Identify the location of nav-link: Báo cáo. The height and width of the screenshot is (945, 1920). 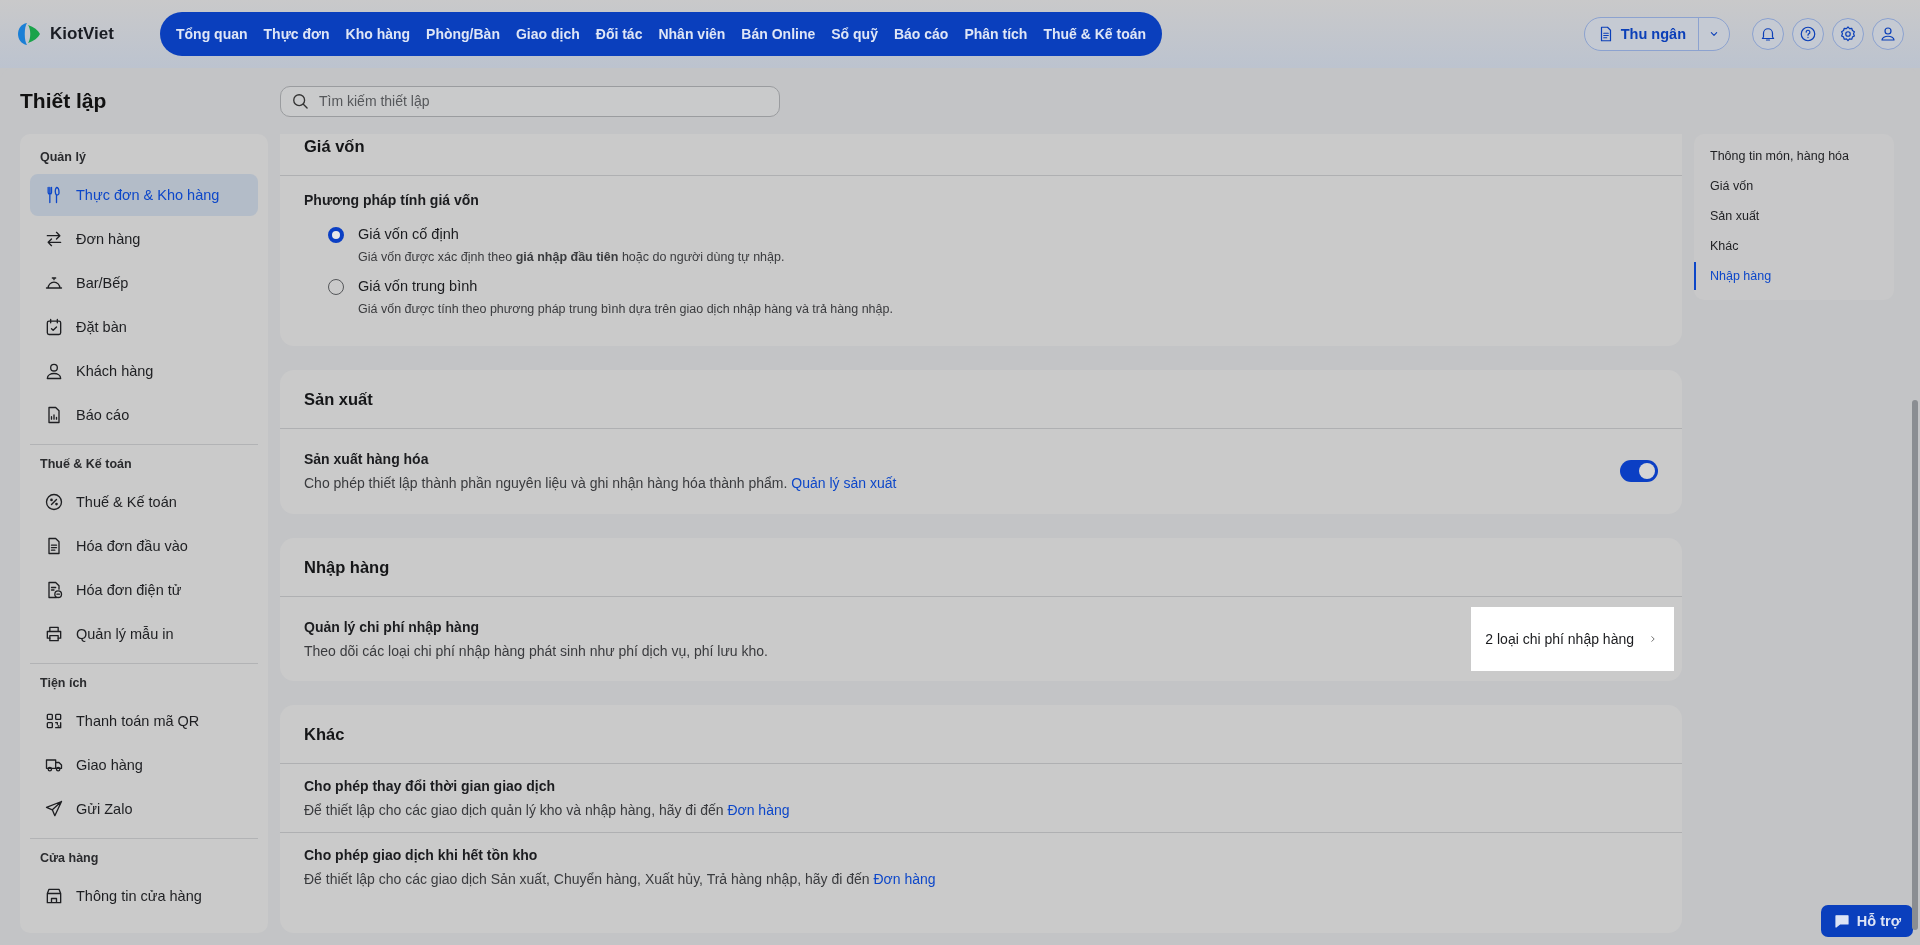
(921, 34).